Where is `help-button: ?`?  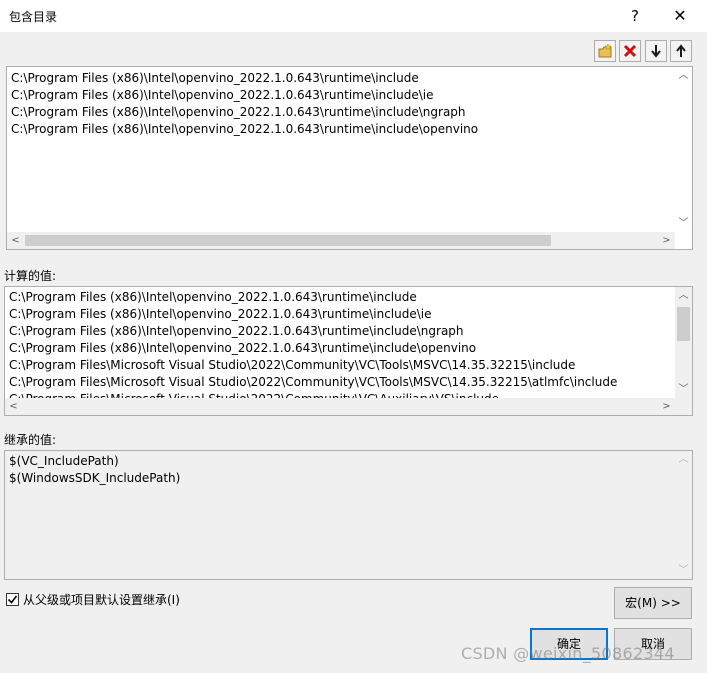
help-button: ? is located at coordinates (635, 16).